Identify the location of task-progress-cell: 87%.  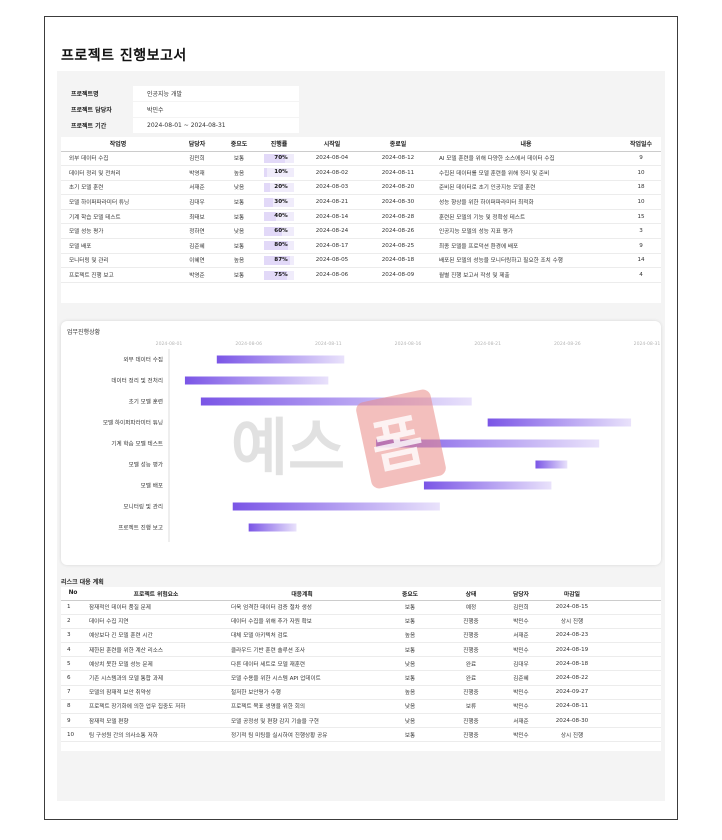
(279, 261).